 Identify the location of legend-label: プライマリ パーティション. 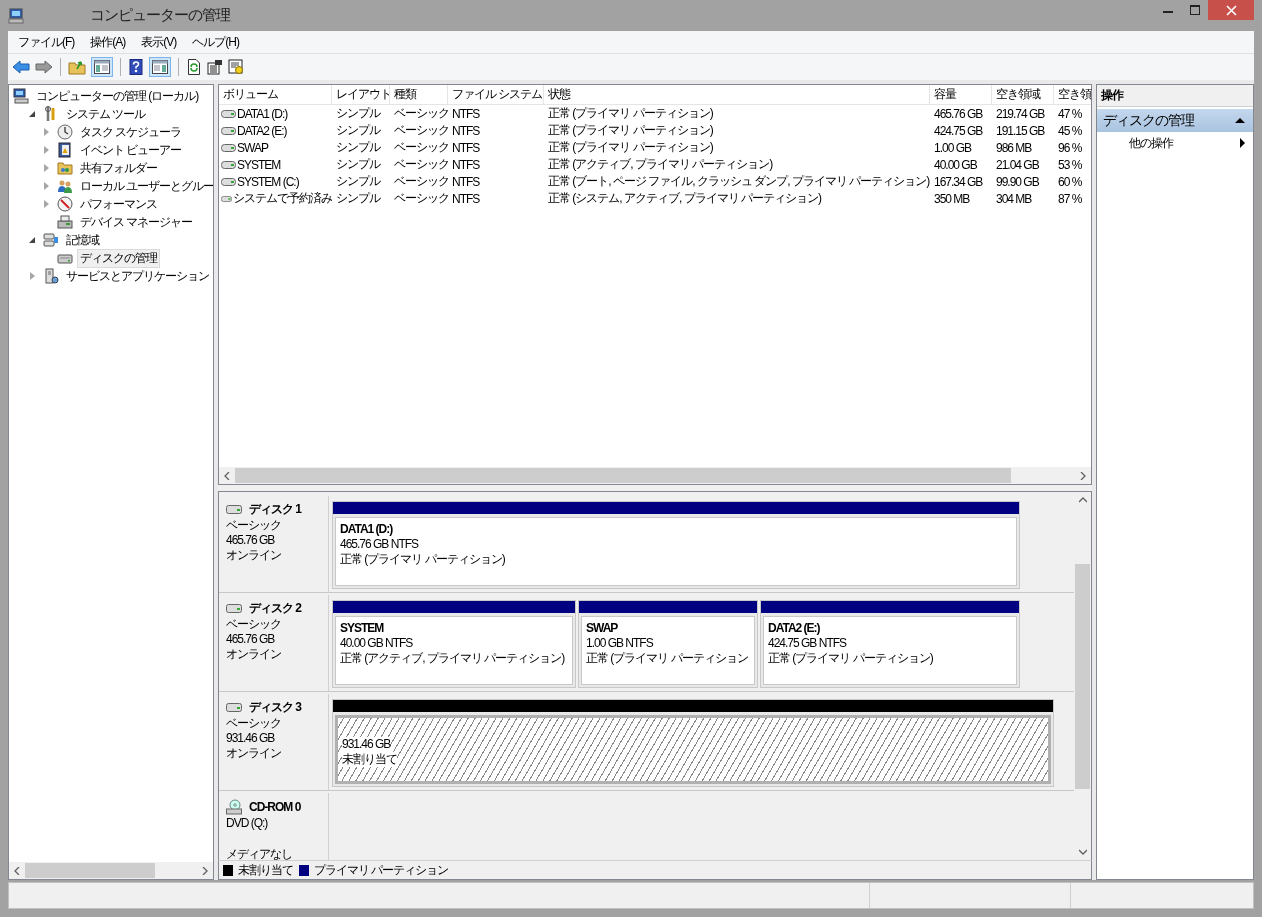
(381, 870).